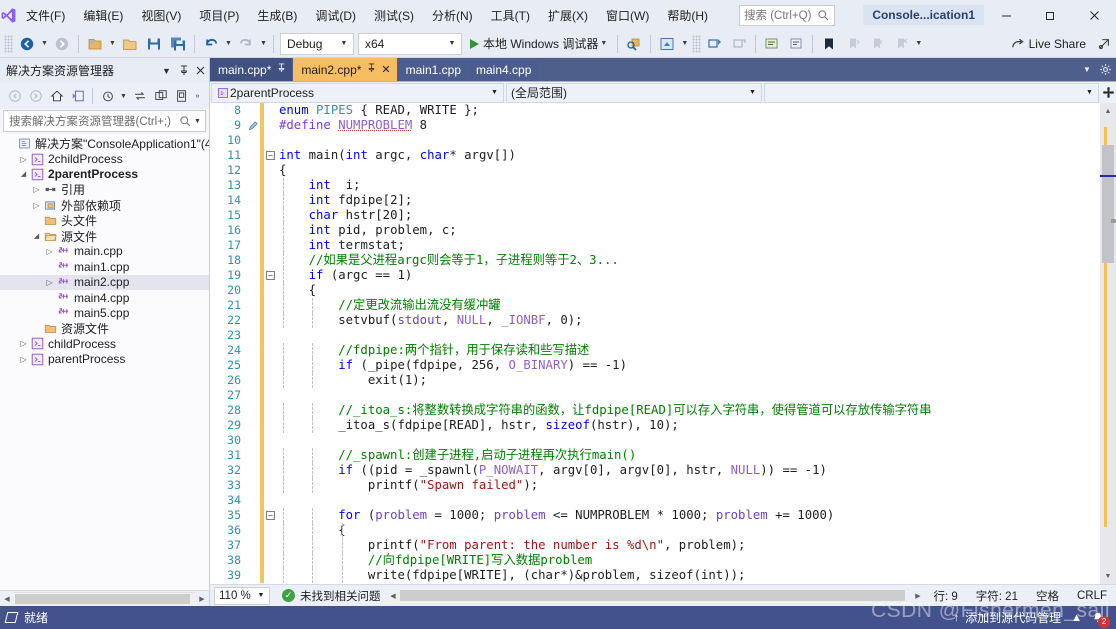  What do you see at coordinates (684, 44) in the screenshot?
I see `live-preview-dropdown: ▼` at bounding box center [684, 44].